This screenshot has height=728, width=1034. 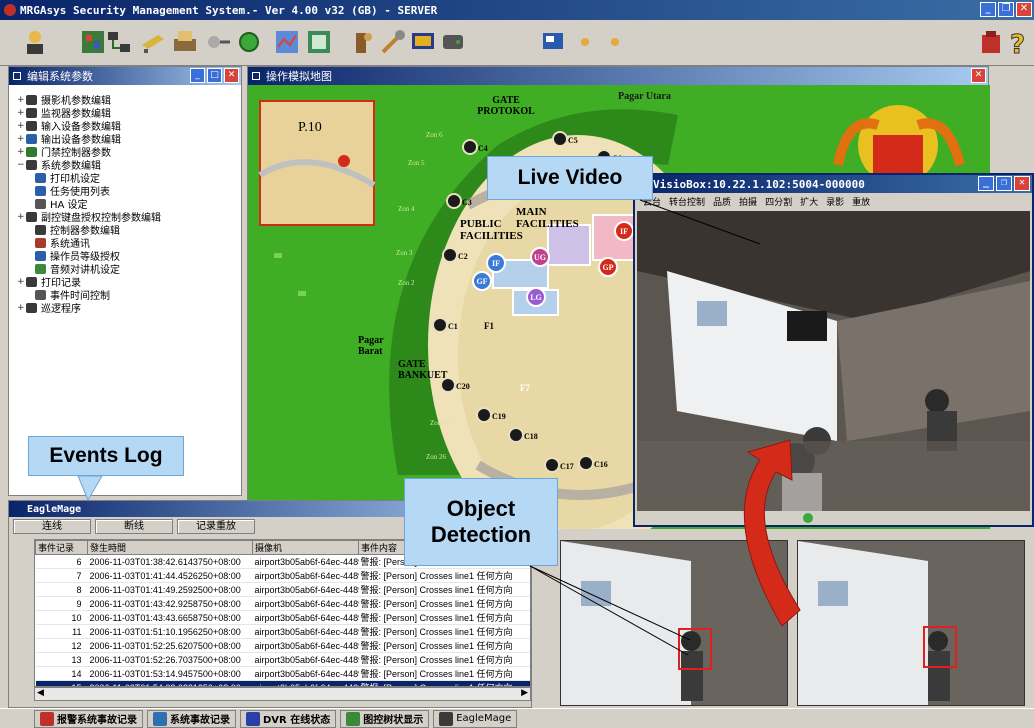 What do you see at coordinates (483, 148) in the screenshot?
I see `camera-marker-label: C4` at bounding box center [483, 148].